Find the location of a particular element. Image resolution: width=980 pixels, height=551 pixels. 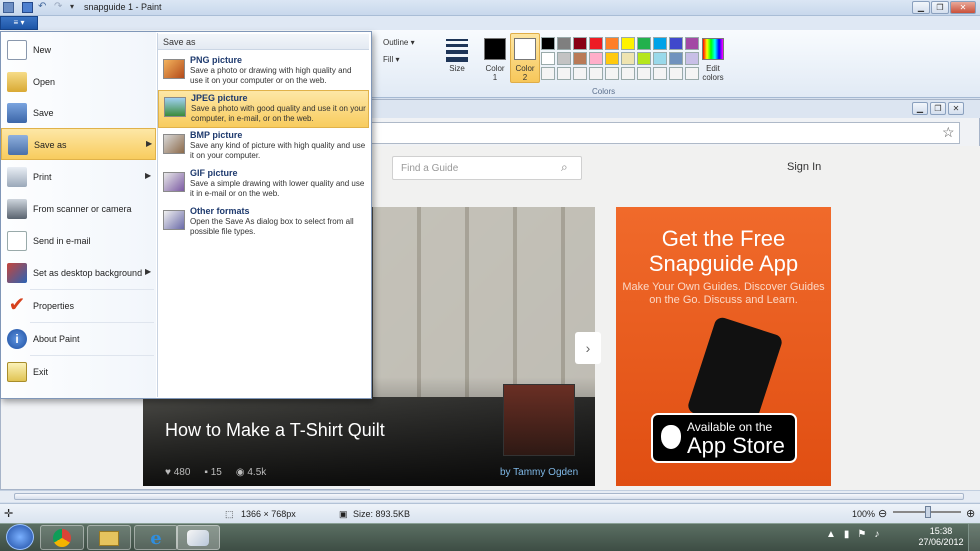

show-desktop-button is located at coordinates (974, 537).